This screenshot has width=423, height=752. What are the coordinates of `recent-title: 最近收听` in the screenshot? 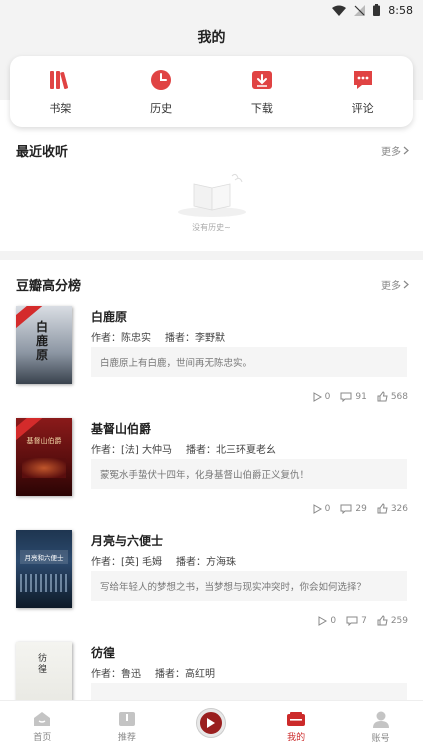 It's located at (42, 152).